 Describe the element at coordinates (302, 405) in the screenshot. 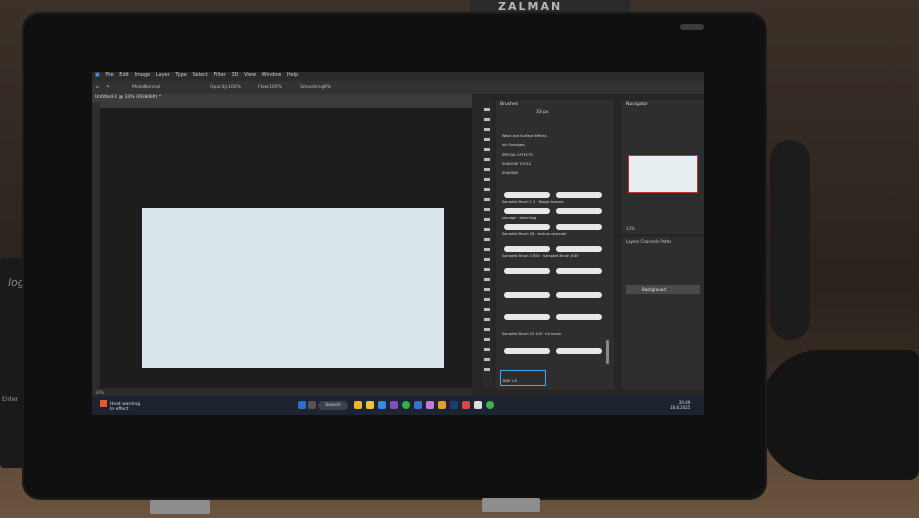

I see `start-icon` at that location.